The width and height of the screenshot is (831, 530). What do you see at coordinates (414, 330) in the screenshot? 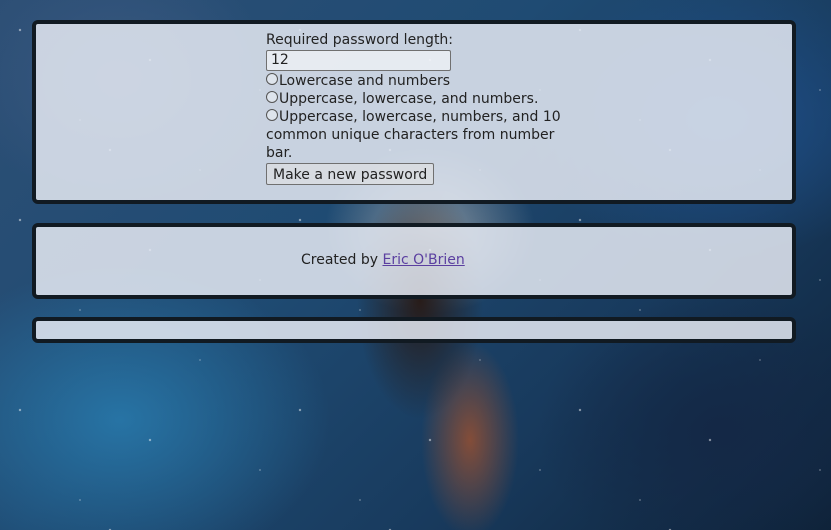
I see `output-panel` at bounding box center [414, 330].